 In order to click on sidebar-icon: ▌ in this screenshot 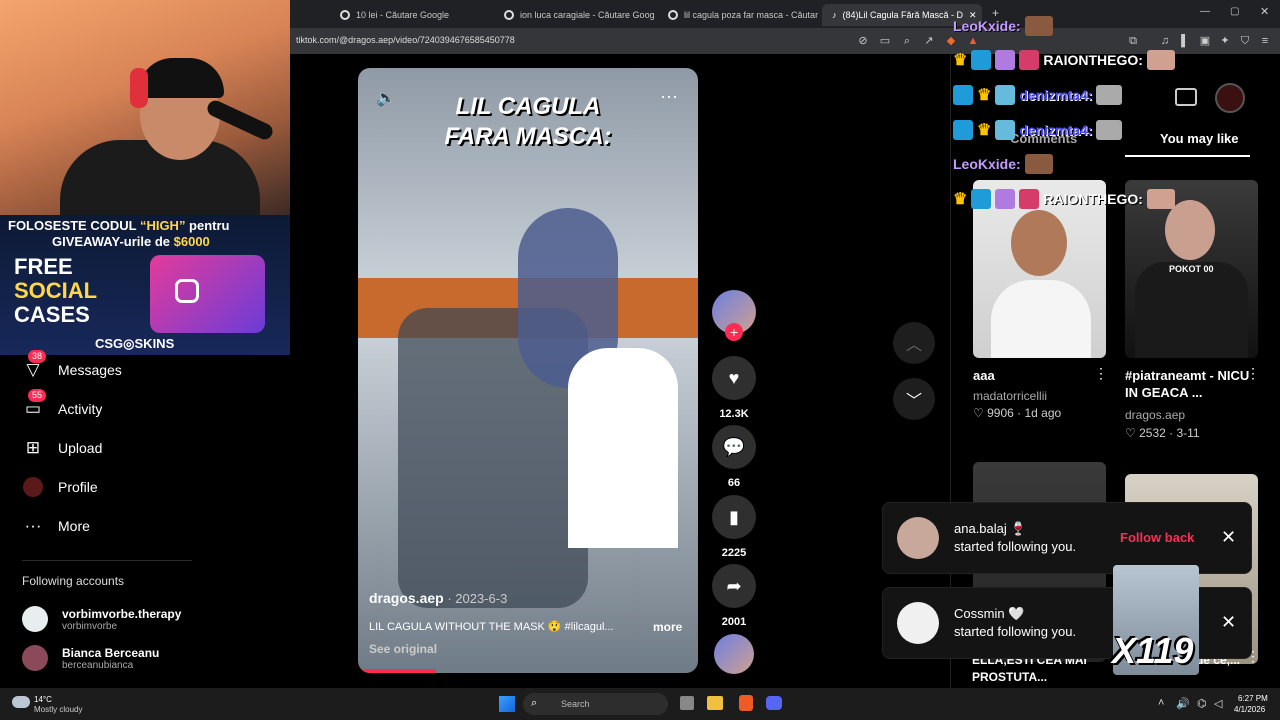, I will do `click(1185, 41)`.